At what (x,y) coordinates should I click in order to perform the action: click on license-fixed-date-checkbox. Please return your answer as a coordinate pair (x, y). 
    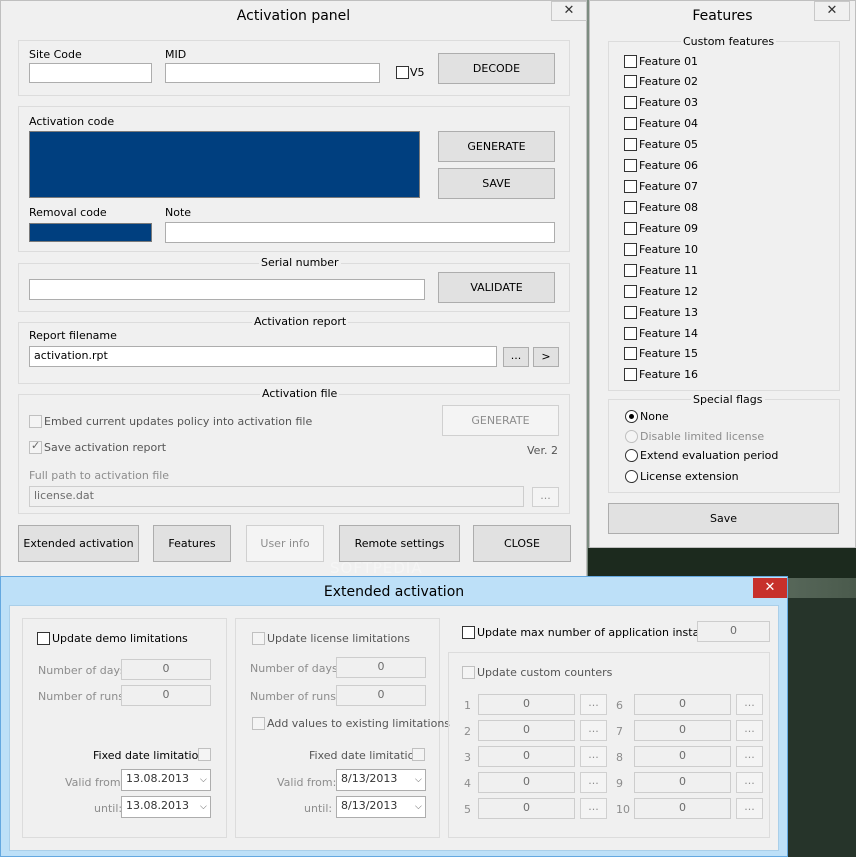
    Looking at the image, I should click on (418, 754).